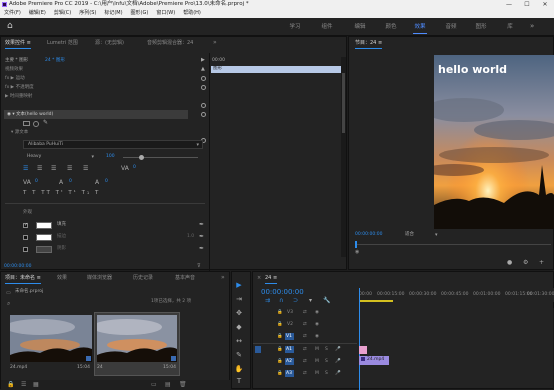  Describe the element at coordinates (185, 278) in the screenshot. I see `tab-essential-sound: 基本声音` at that location.